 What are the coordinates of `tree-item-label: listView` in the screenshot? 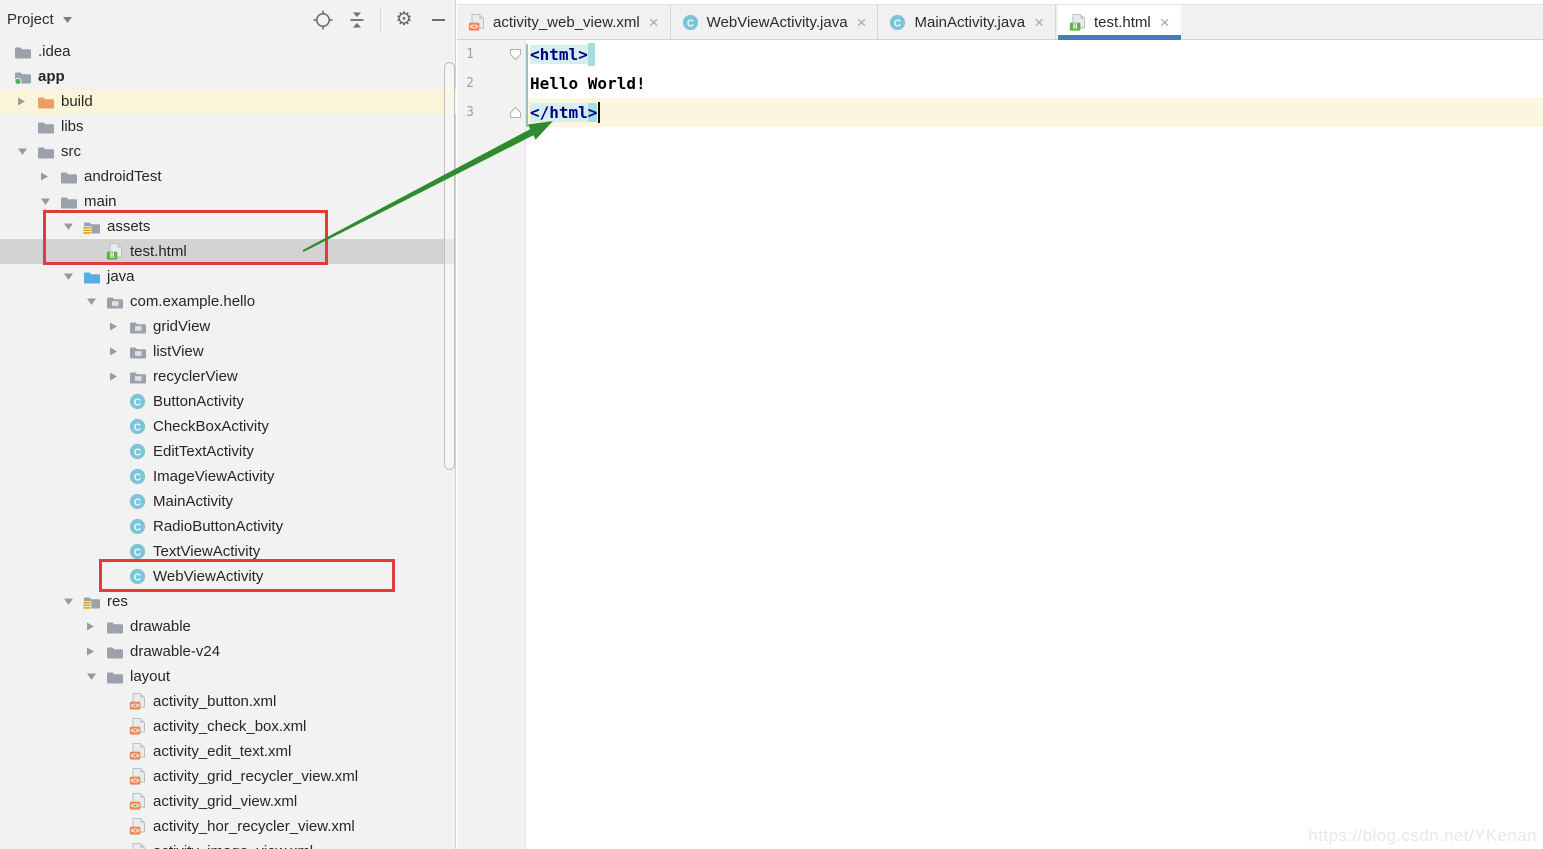 It's located at (178, 351).